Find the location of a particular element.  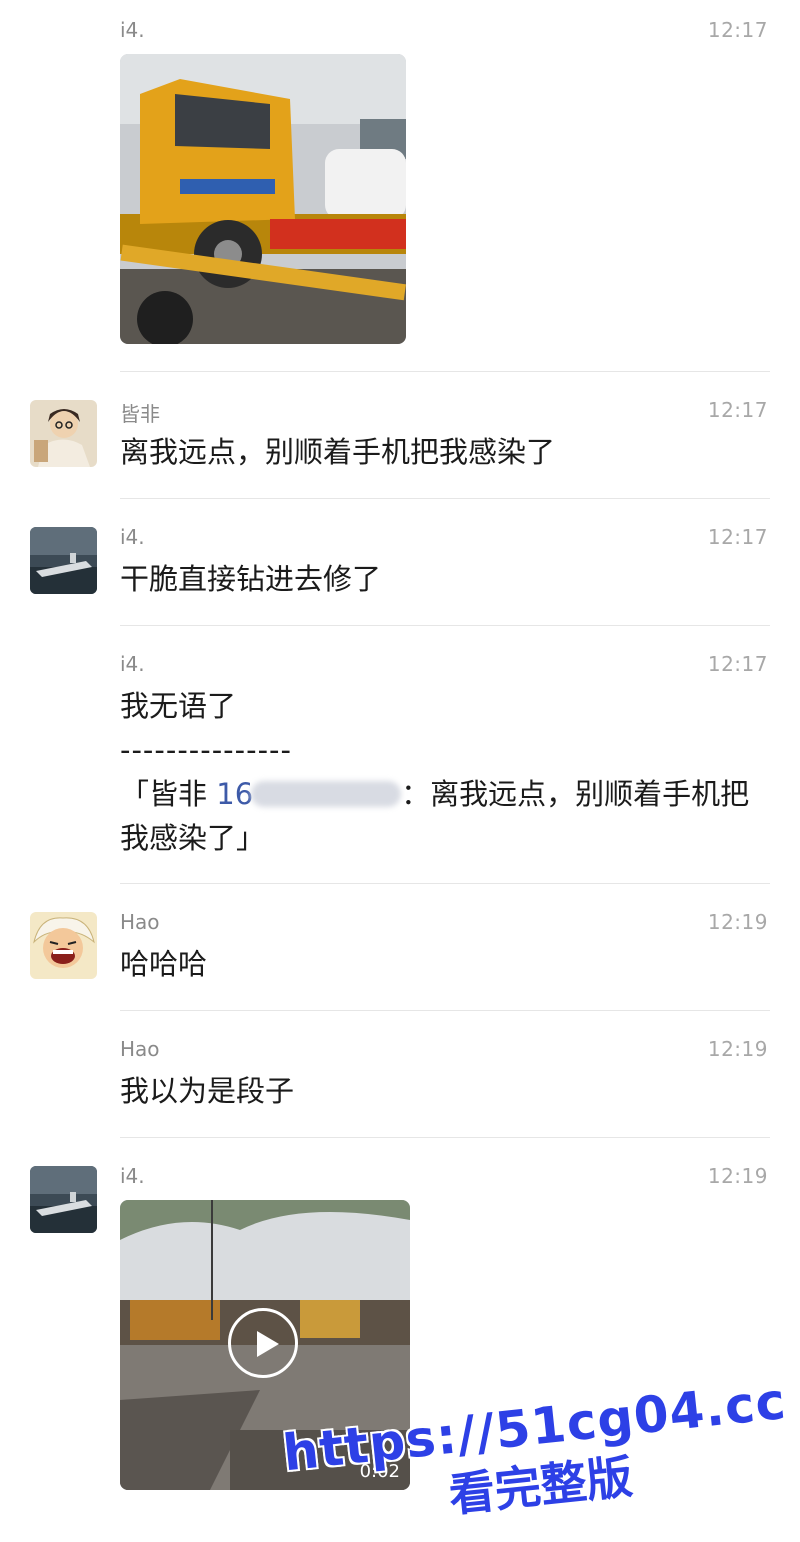

message-body: 我无语了 is located at coordinates (178, 706).